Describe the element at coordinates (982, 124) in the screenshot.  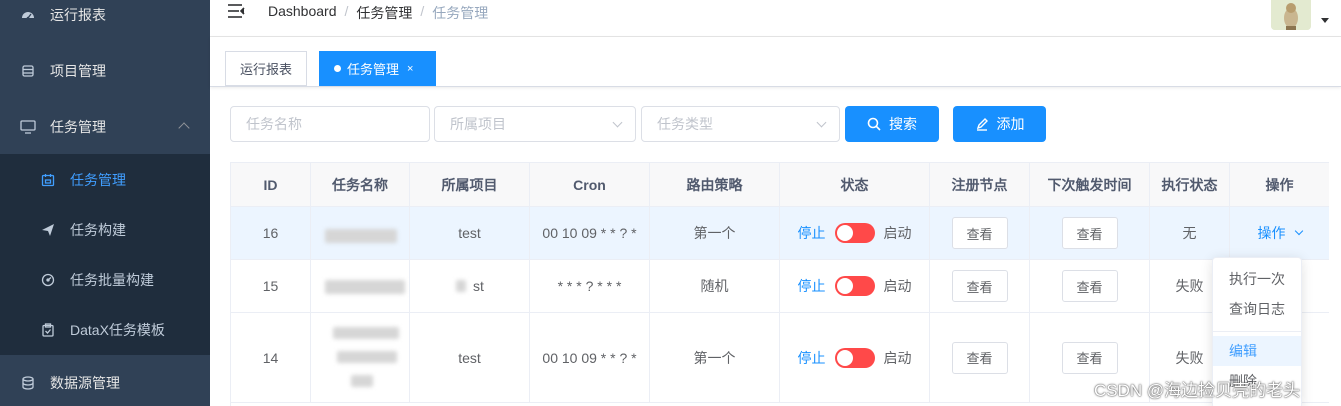
I see `edit-icon` at that location.